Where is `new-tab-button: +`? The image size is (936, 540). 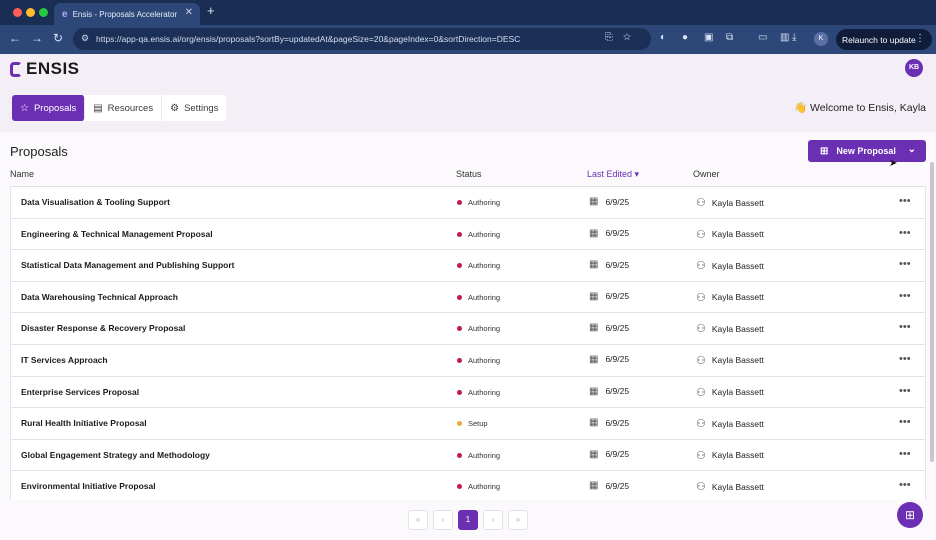 new-tab-button: + is located at coordinates (211, 10).